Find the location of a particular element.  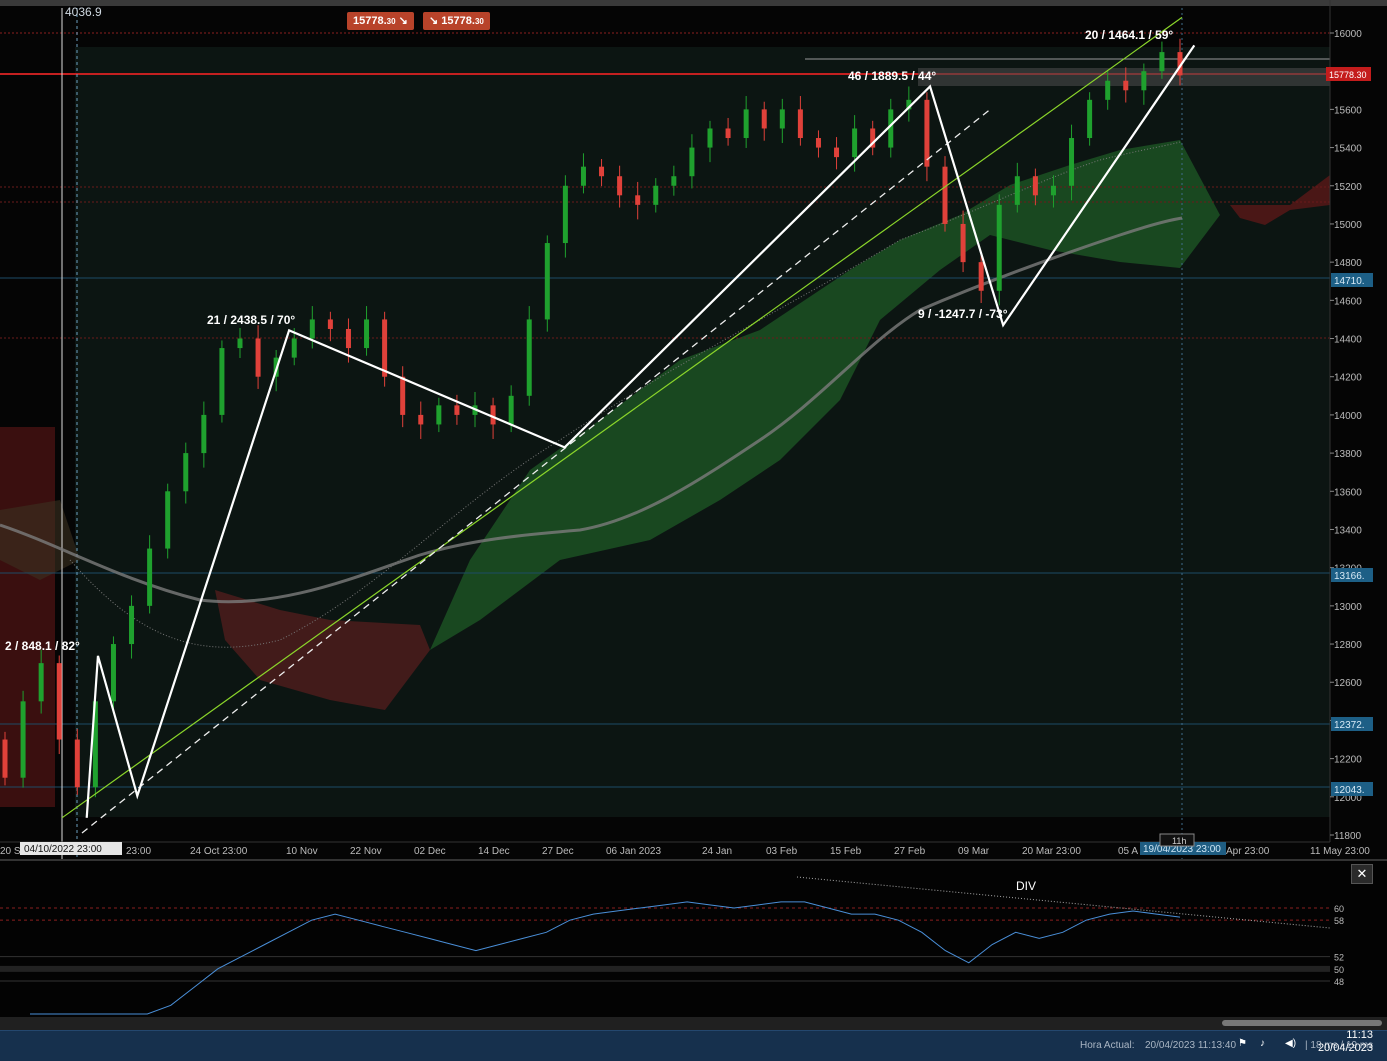

y-tick-label: 15400 is located at coordinates (1348, 149).